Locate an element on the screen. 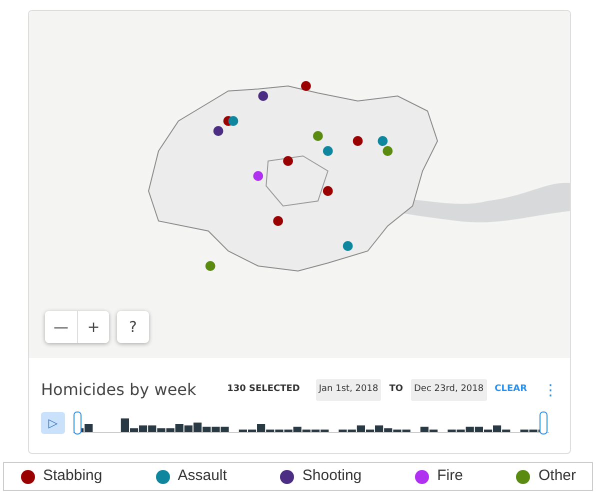 The width and height of the screenshot is (597, 496). start-date-field: Jan 1st, 2018 is located at coordinates (349, 390).